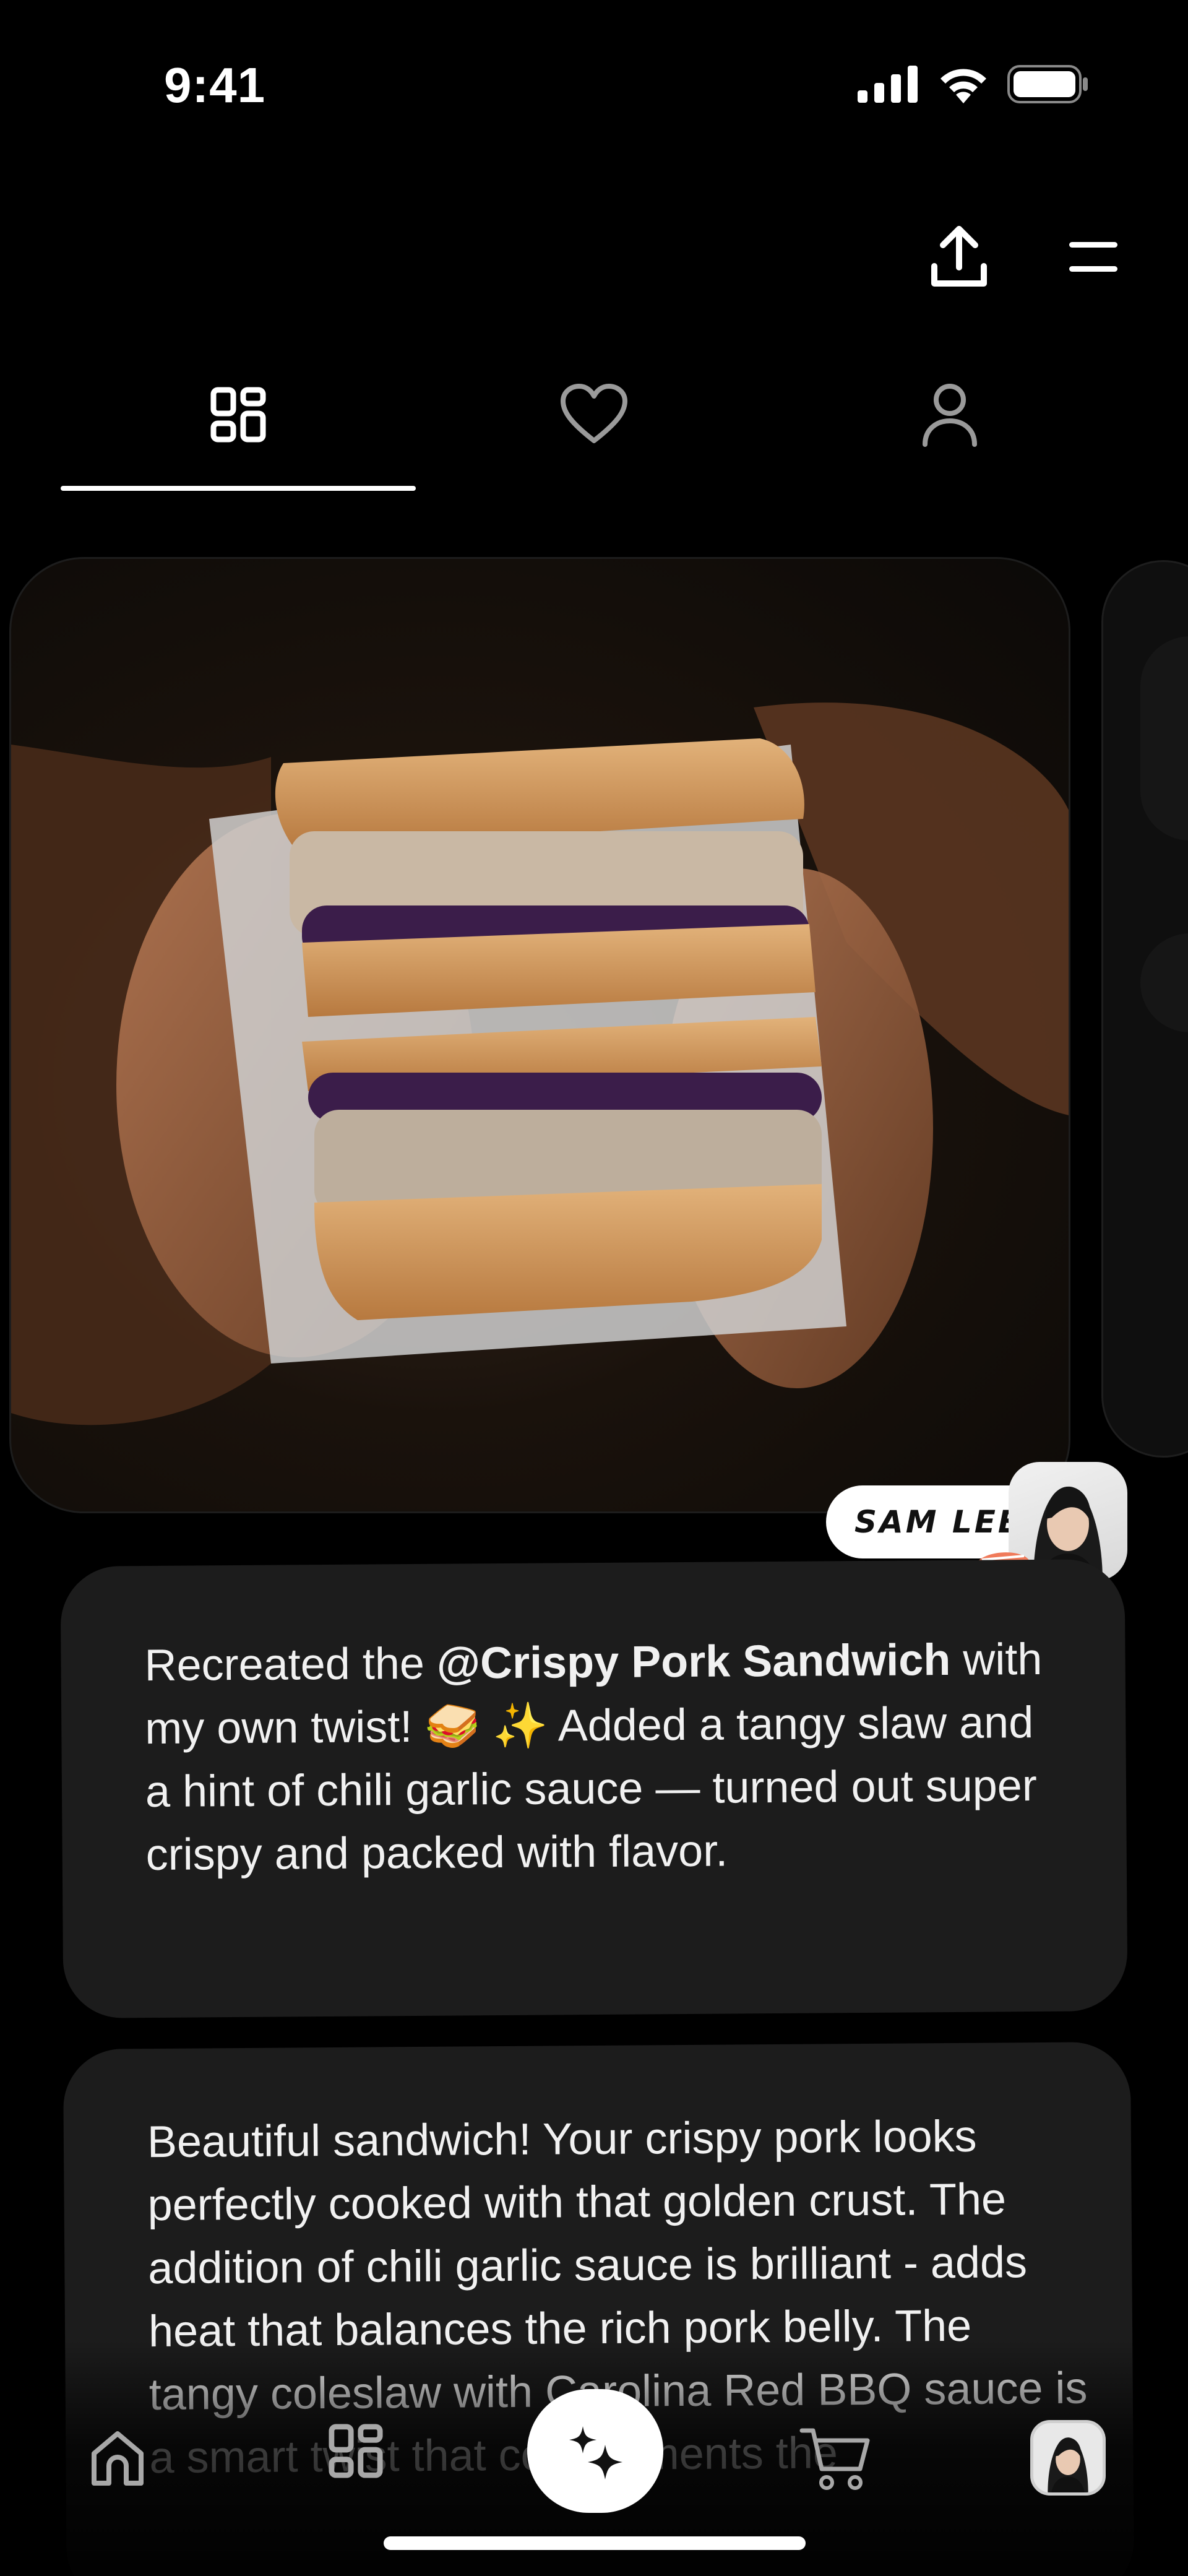 This screenshot has height=2576, width=1188. What do you see at coordinates (1047, 84) in the screenshot?
I see `battery-icon` at bounding box center [1047, 84].